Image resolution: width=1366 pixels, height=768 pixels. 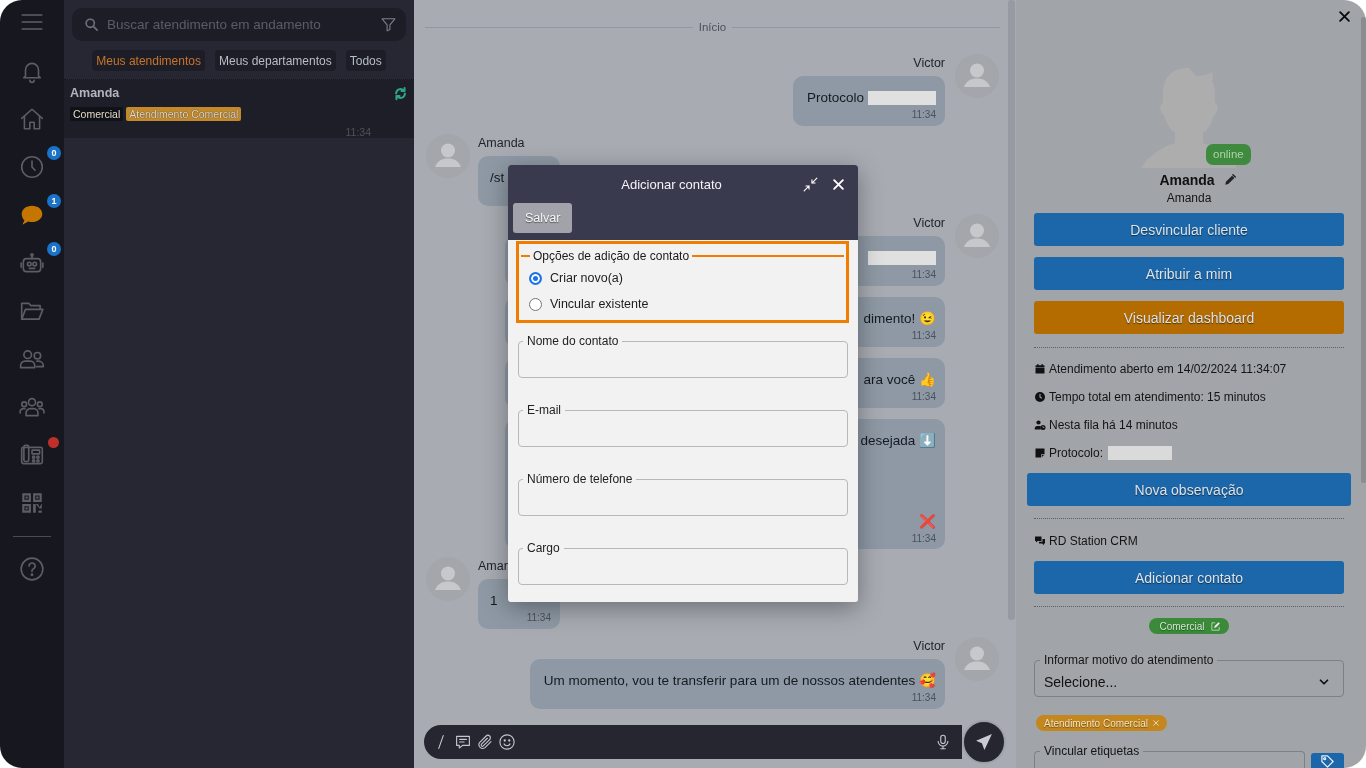 What do you see at coordinates (32, 119) in the screenshot?
I see `home-icon` at bounding box center [32, 119].